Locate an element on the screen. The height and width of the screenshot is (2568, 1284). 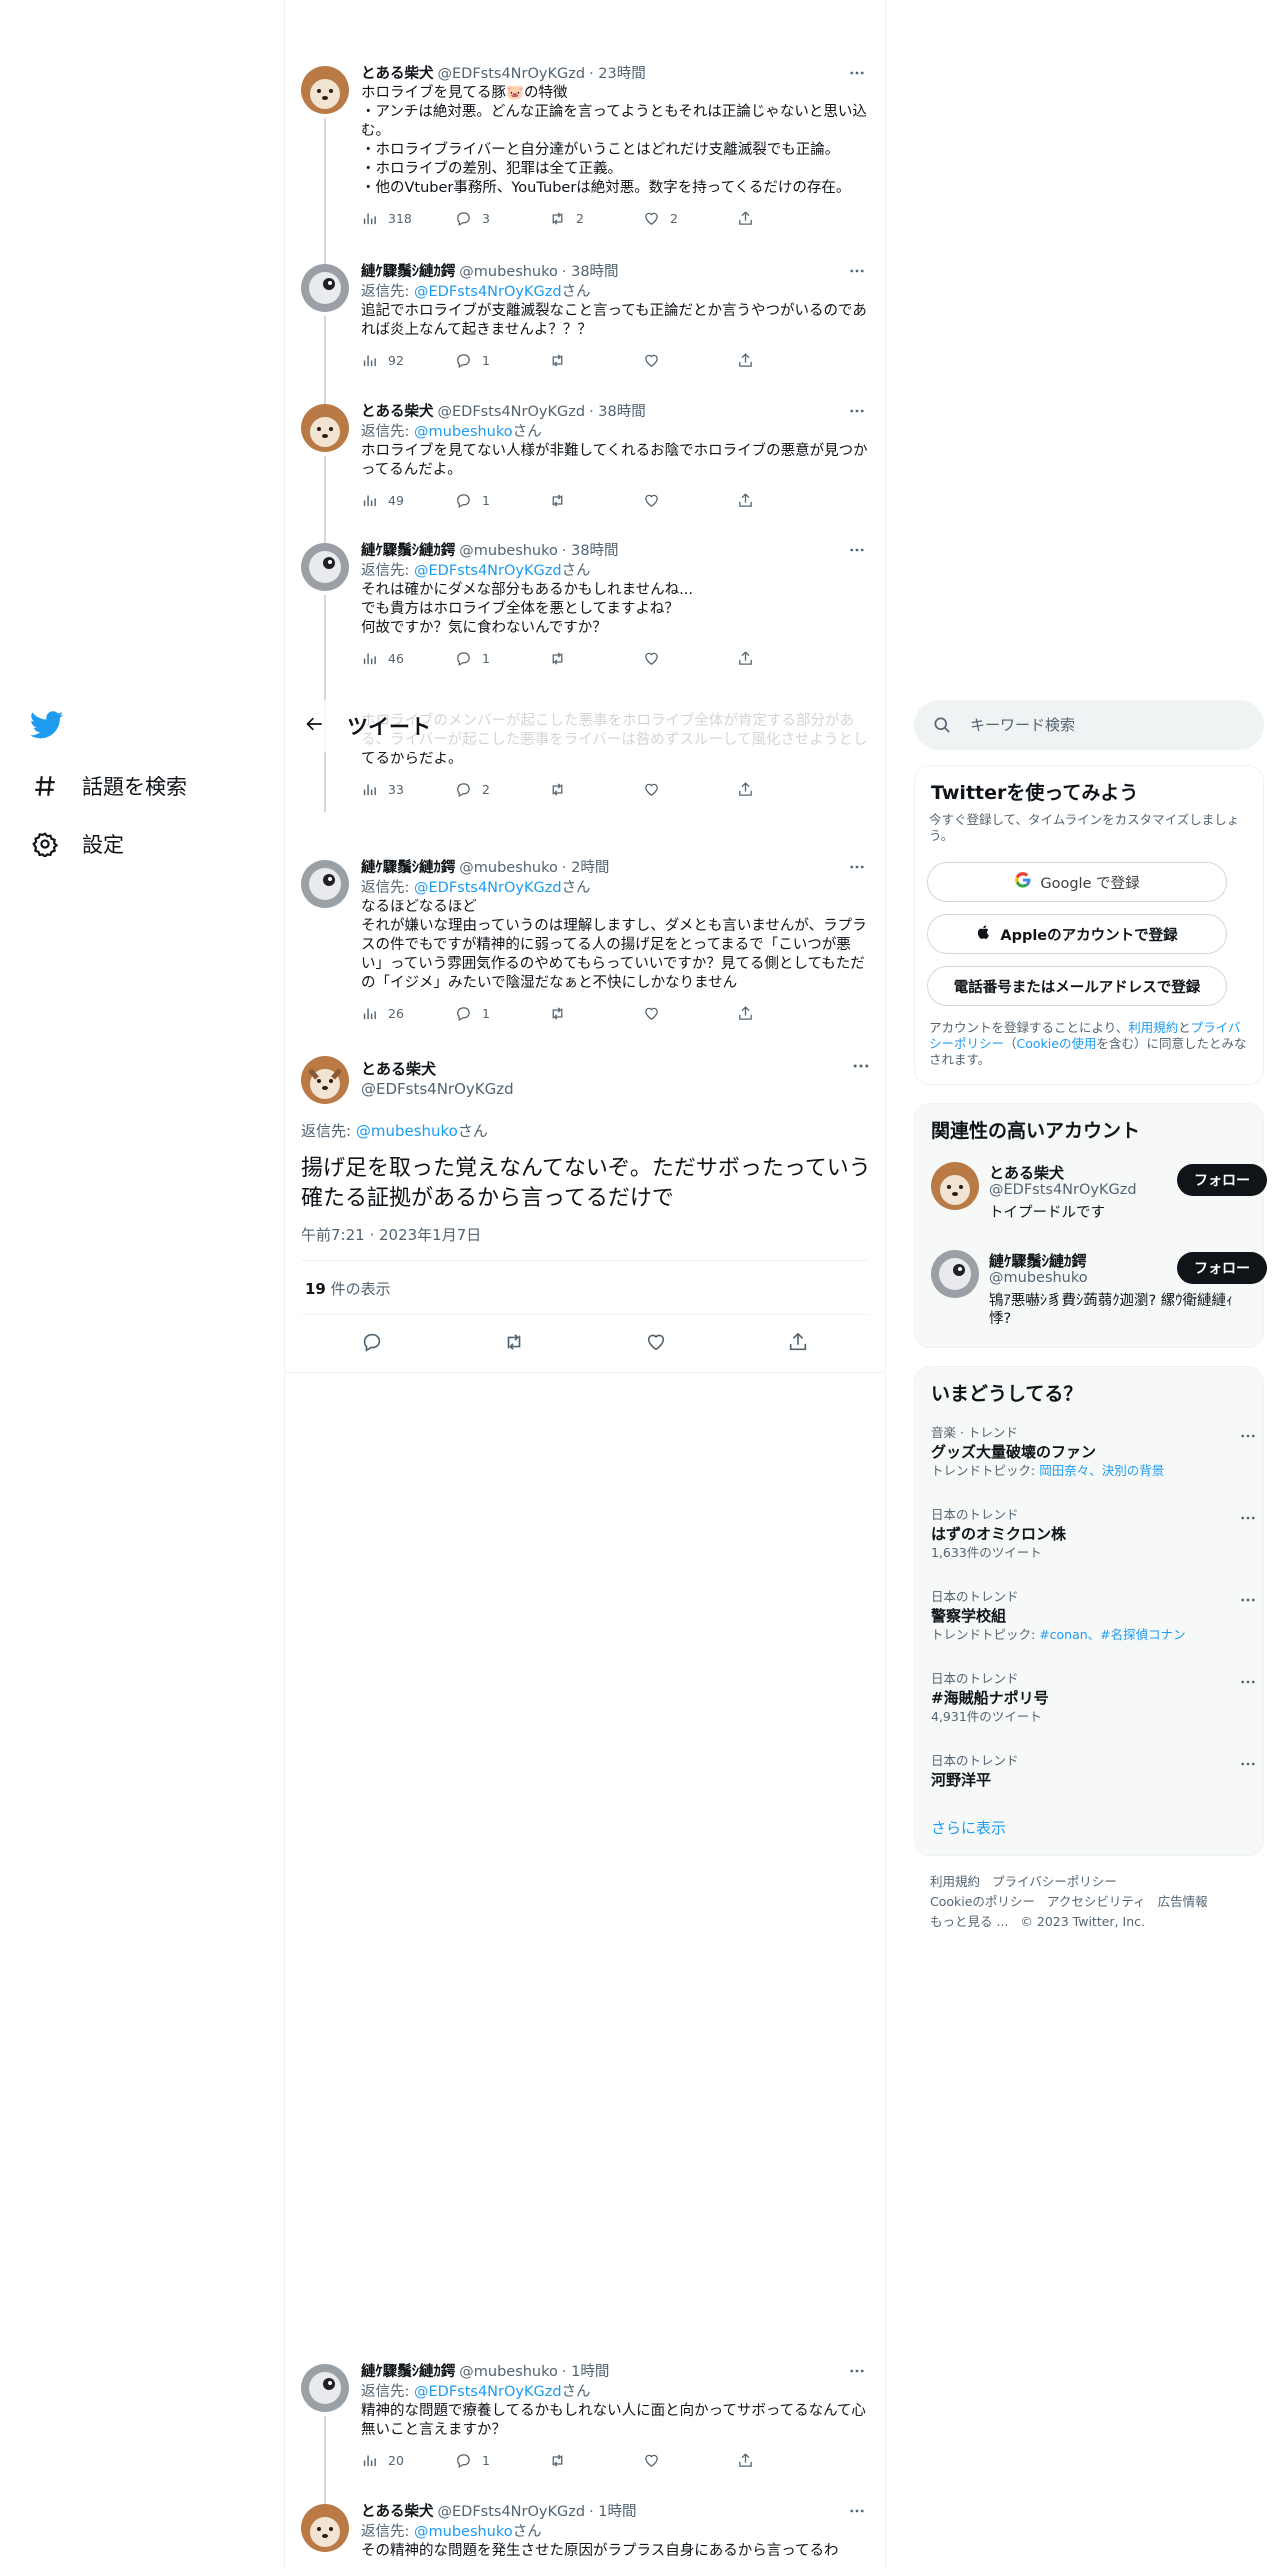
search-box is located at coordinates (1089, 725).